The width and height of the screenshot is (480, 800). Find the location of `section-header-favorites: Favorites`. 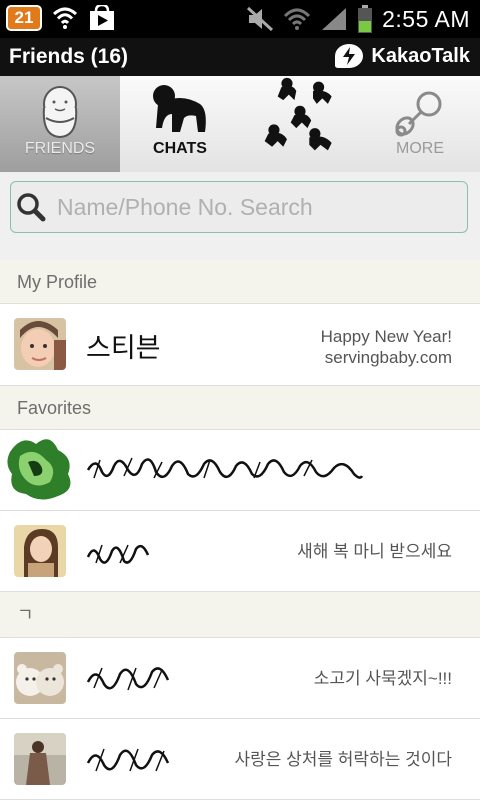

section-header-favorites: Favorites is located at coordinates (240, 408).